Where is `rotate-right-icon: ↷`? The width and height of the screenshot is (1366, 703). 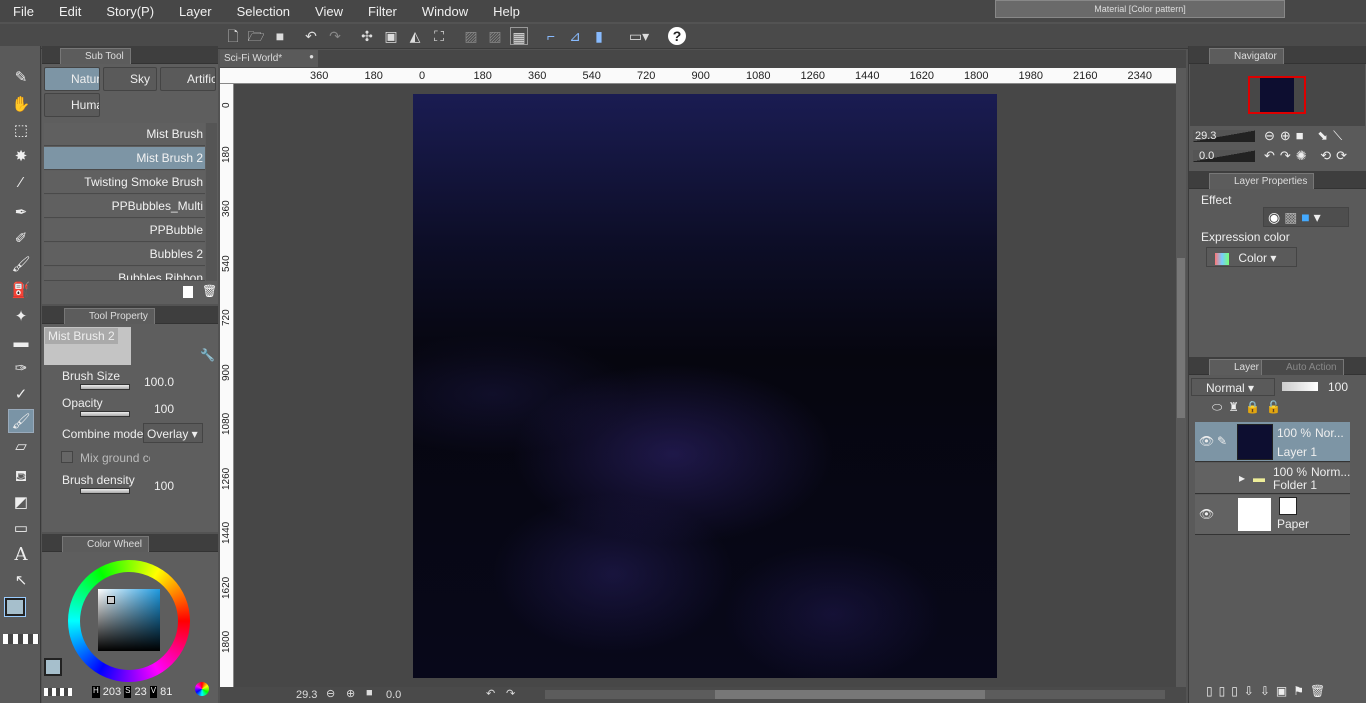
rotate-right-icon: ↷ is located at coordinates (510, 693).